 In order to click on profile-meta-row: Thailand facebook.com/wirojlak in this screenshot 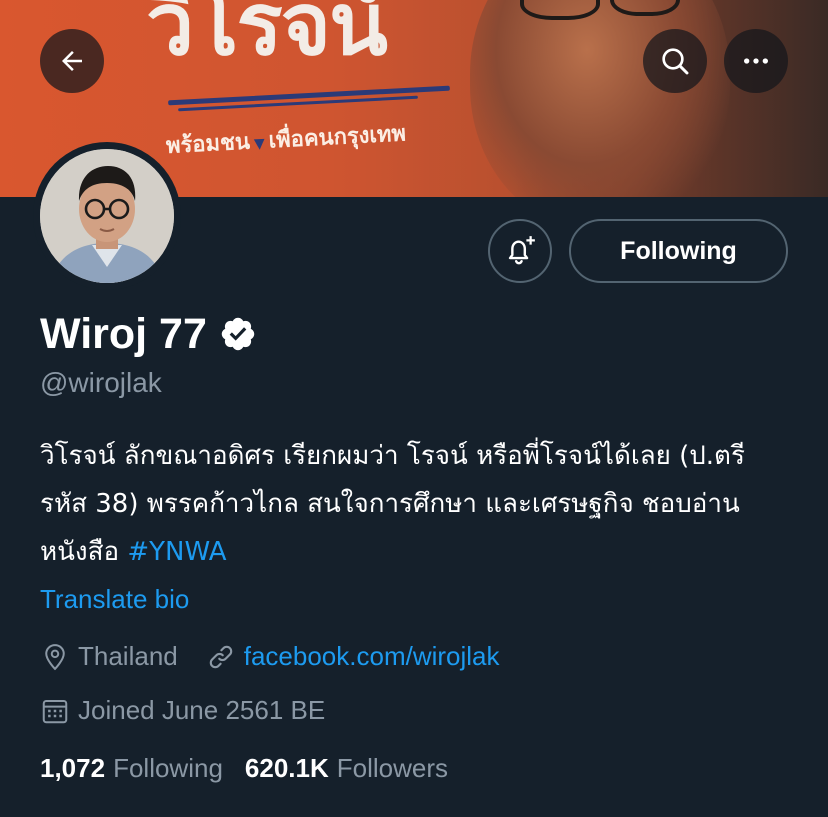, I will do `click(270, 656)`.